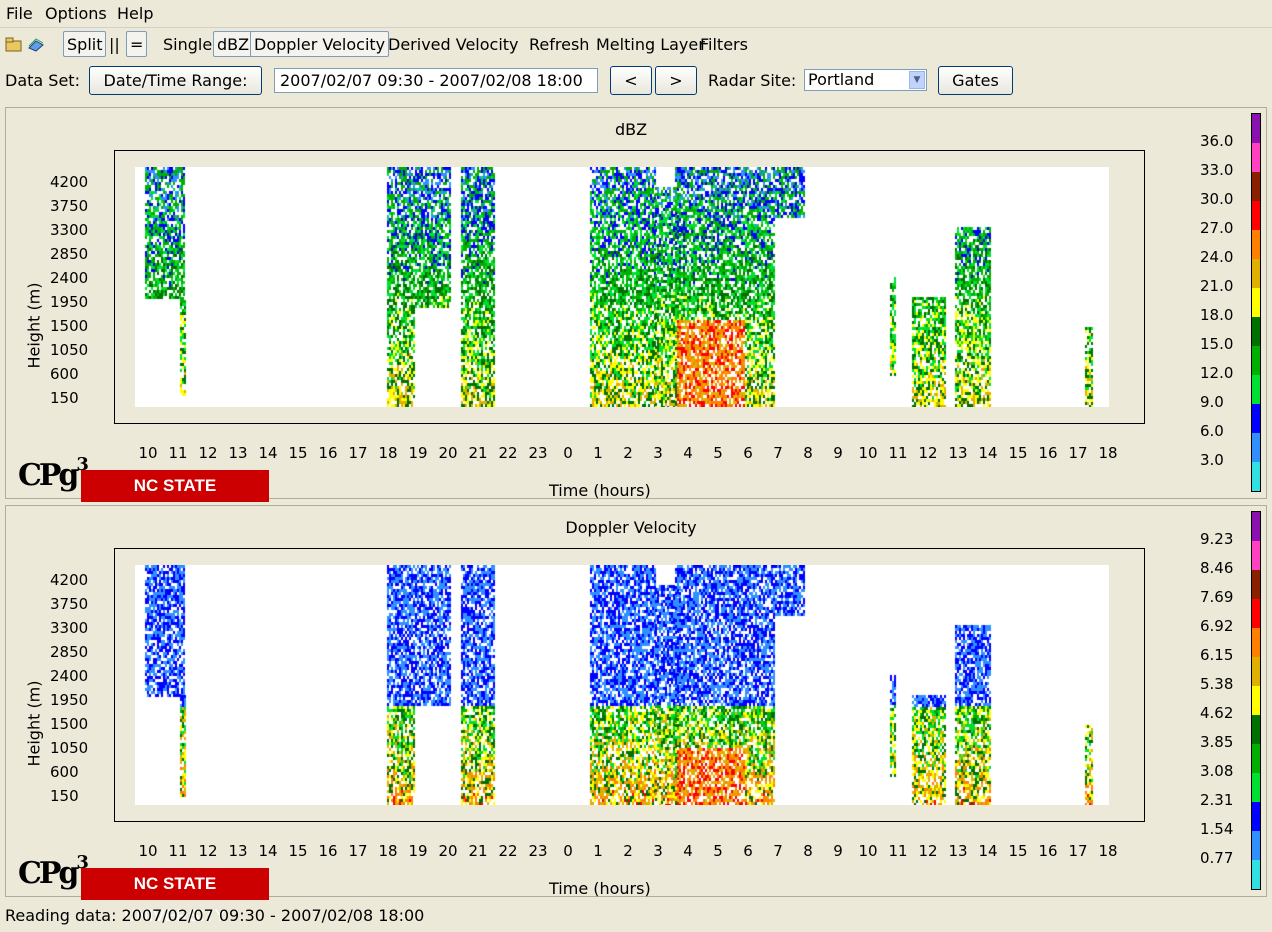  Describe the element at coordinates (1217, 655) in the screenshot. I see `colorbar-label: 6.15` at that location.